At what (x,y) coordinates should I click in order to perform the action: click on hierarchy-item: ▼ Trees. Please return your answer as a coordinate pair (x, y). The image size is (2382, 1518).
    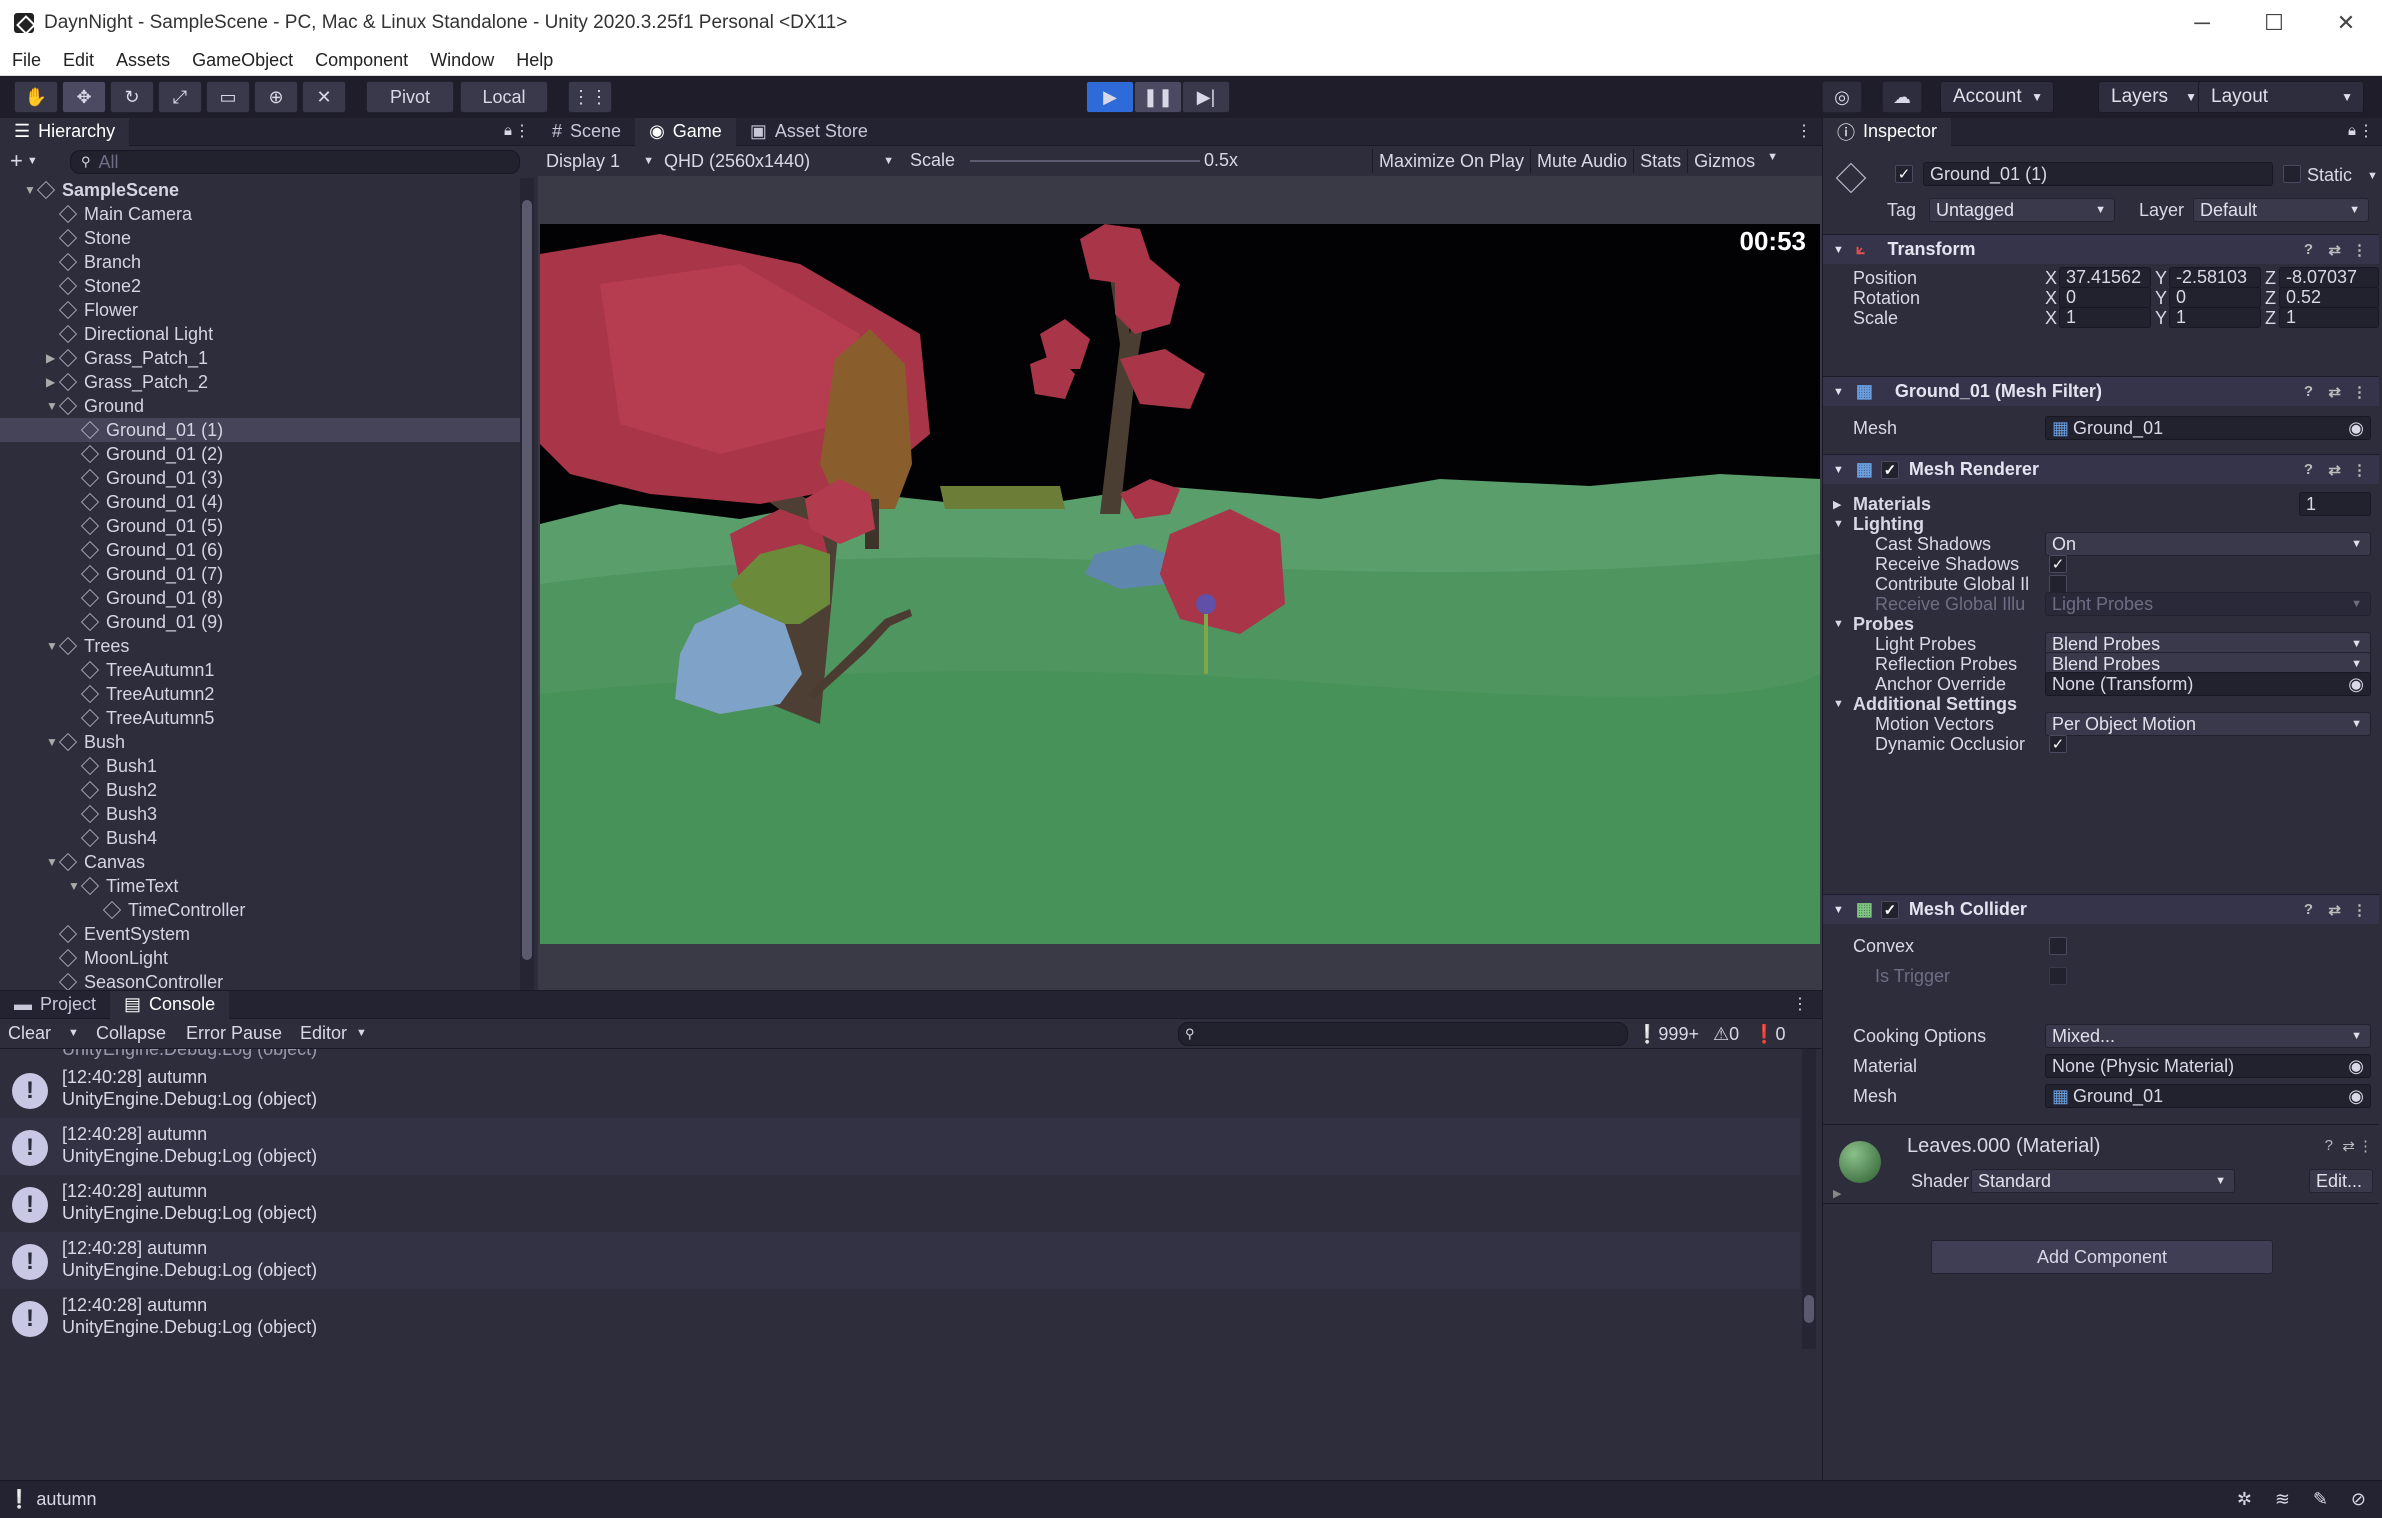
    Looking at the image, I should click on (260, 646).